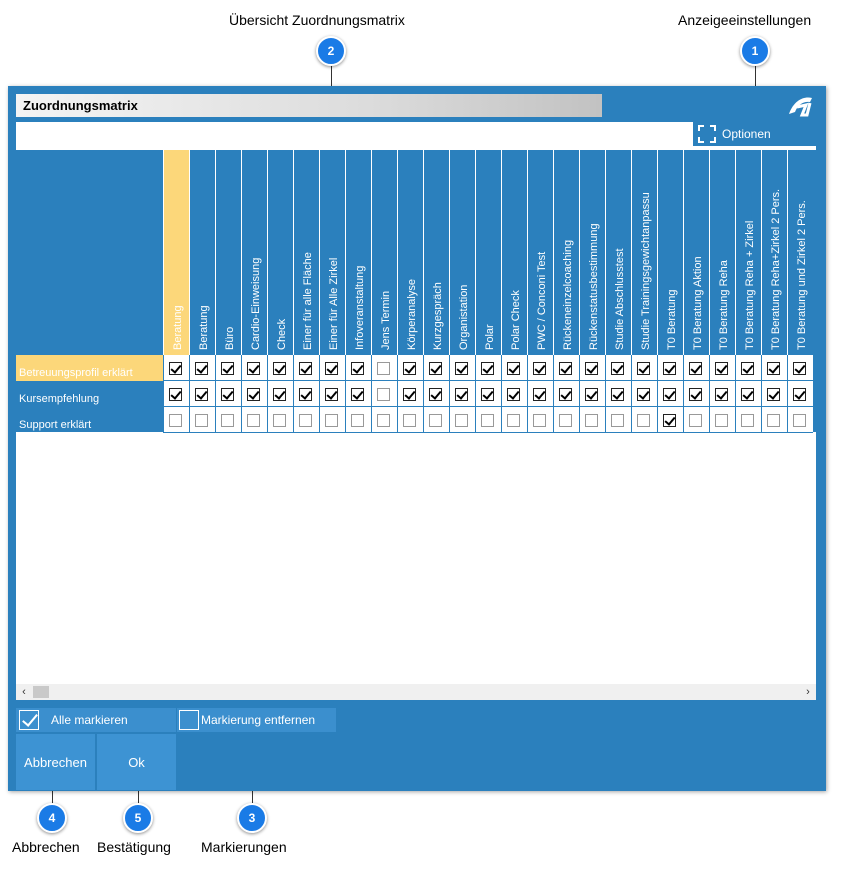 This screenshot has height=872, width=847. Describe the element at coordinates (176, 252) in the screenshot. I see `column-header: Beratung` at that location.